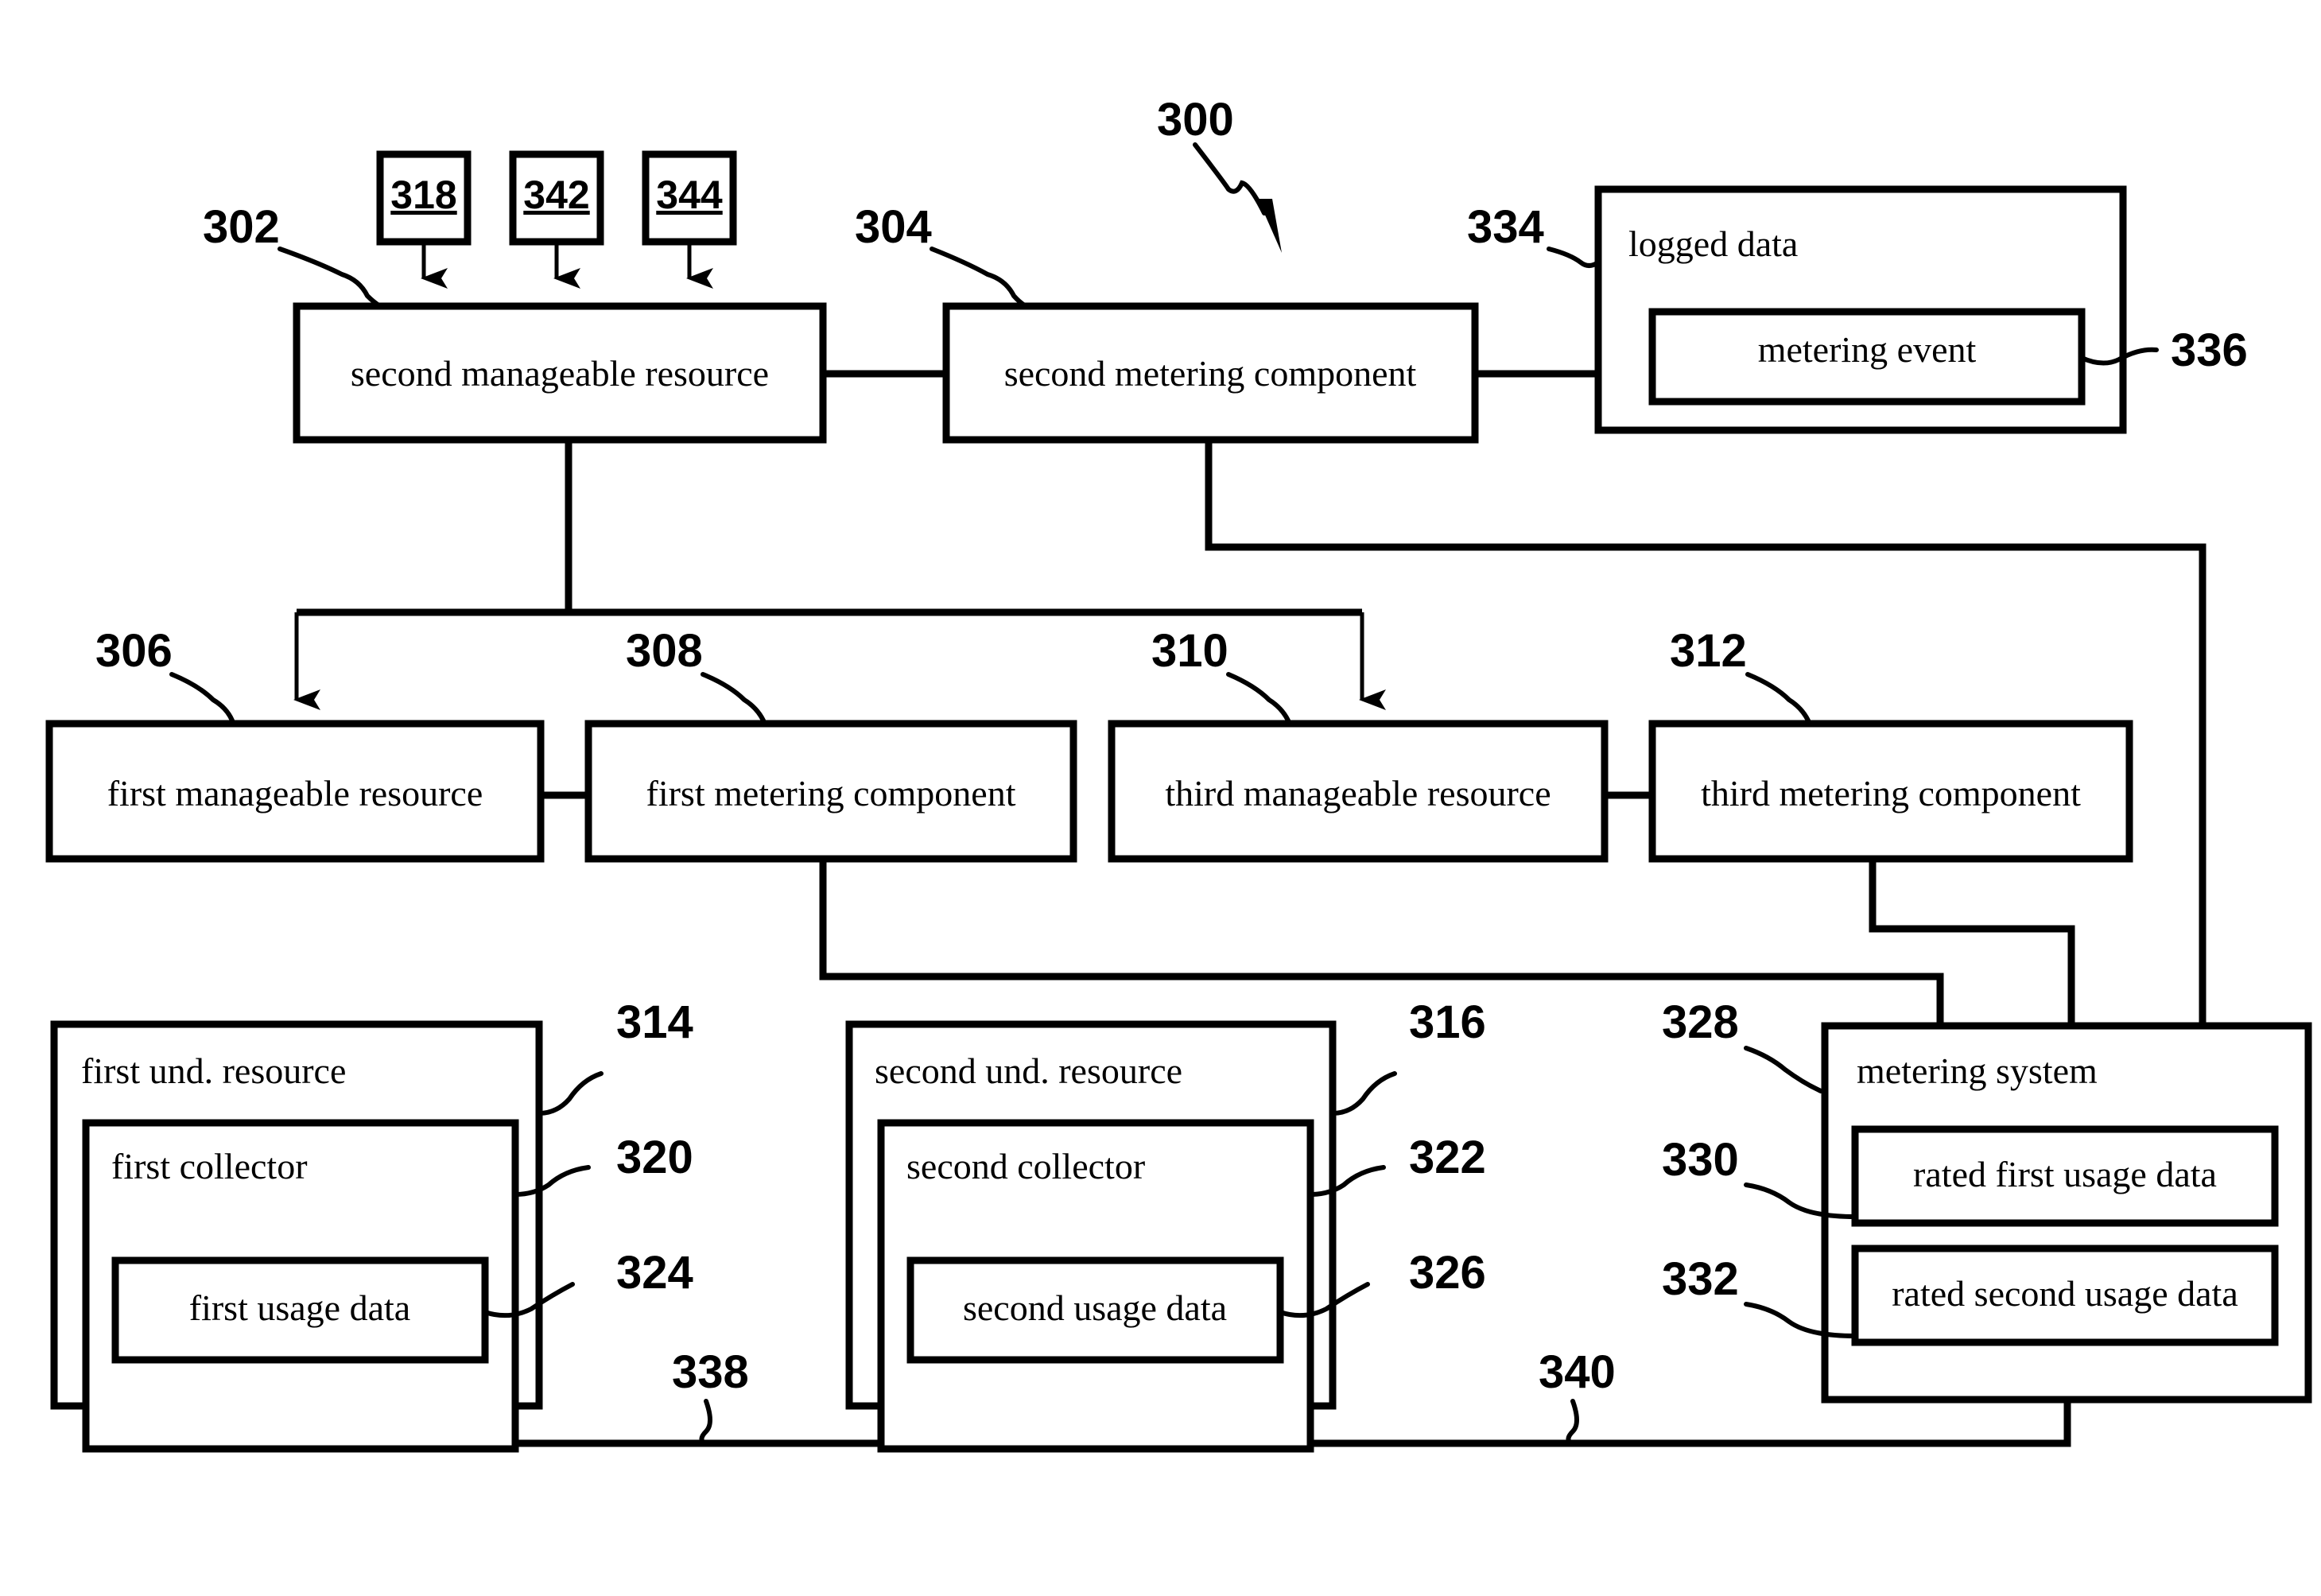  I want to click on ref-324: 324, so click(654, 1273).